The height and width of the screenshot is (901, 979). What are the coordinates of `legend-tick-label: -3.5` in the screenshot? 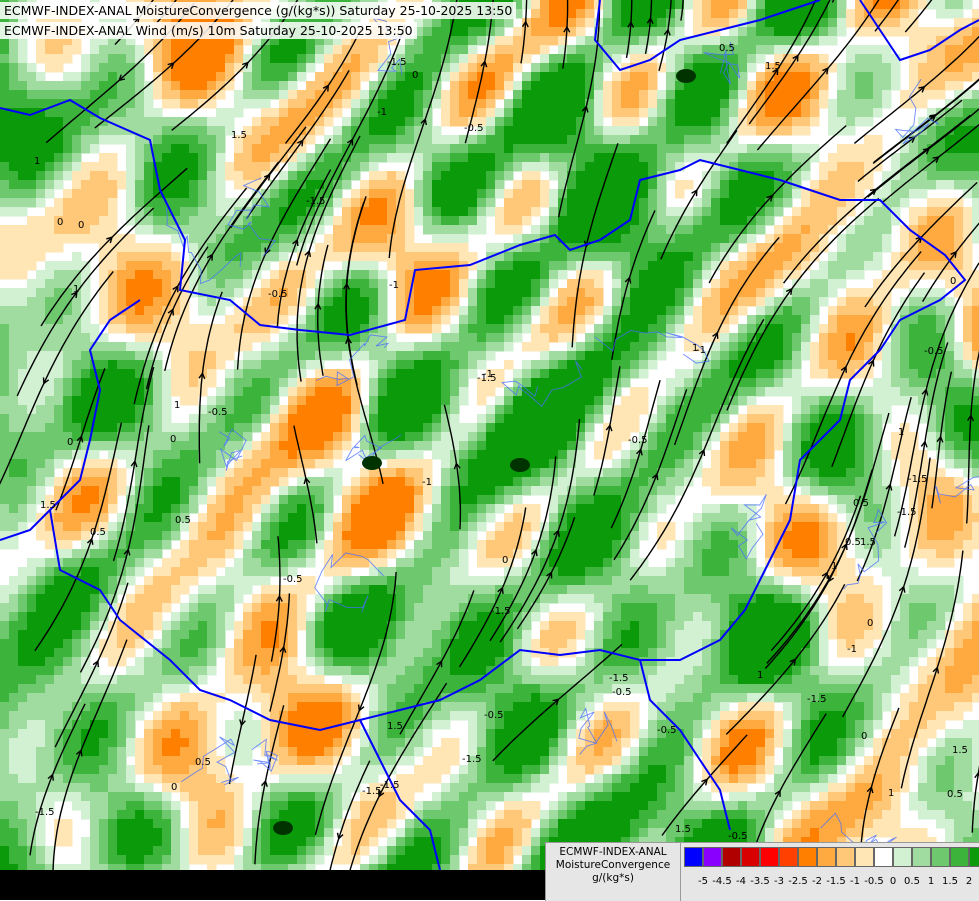 It's located at (760, 881).